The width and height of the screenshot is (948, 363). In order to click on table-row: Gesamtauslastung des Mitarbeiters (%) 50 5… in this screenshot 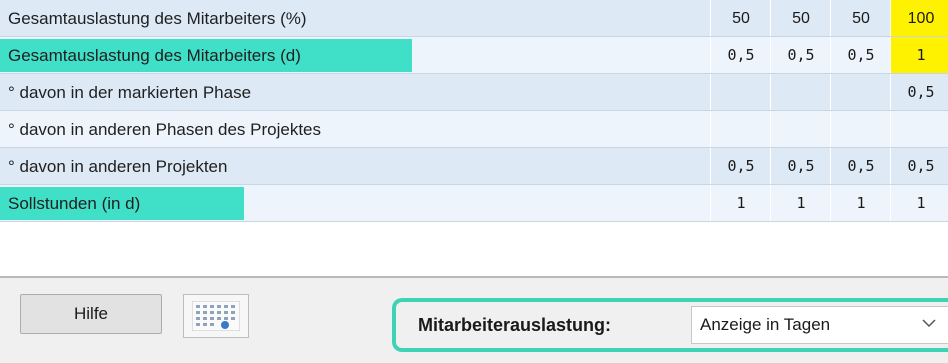, I will do `click(474, 18)`.